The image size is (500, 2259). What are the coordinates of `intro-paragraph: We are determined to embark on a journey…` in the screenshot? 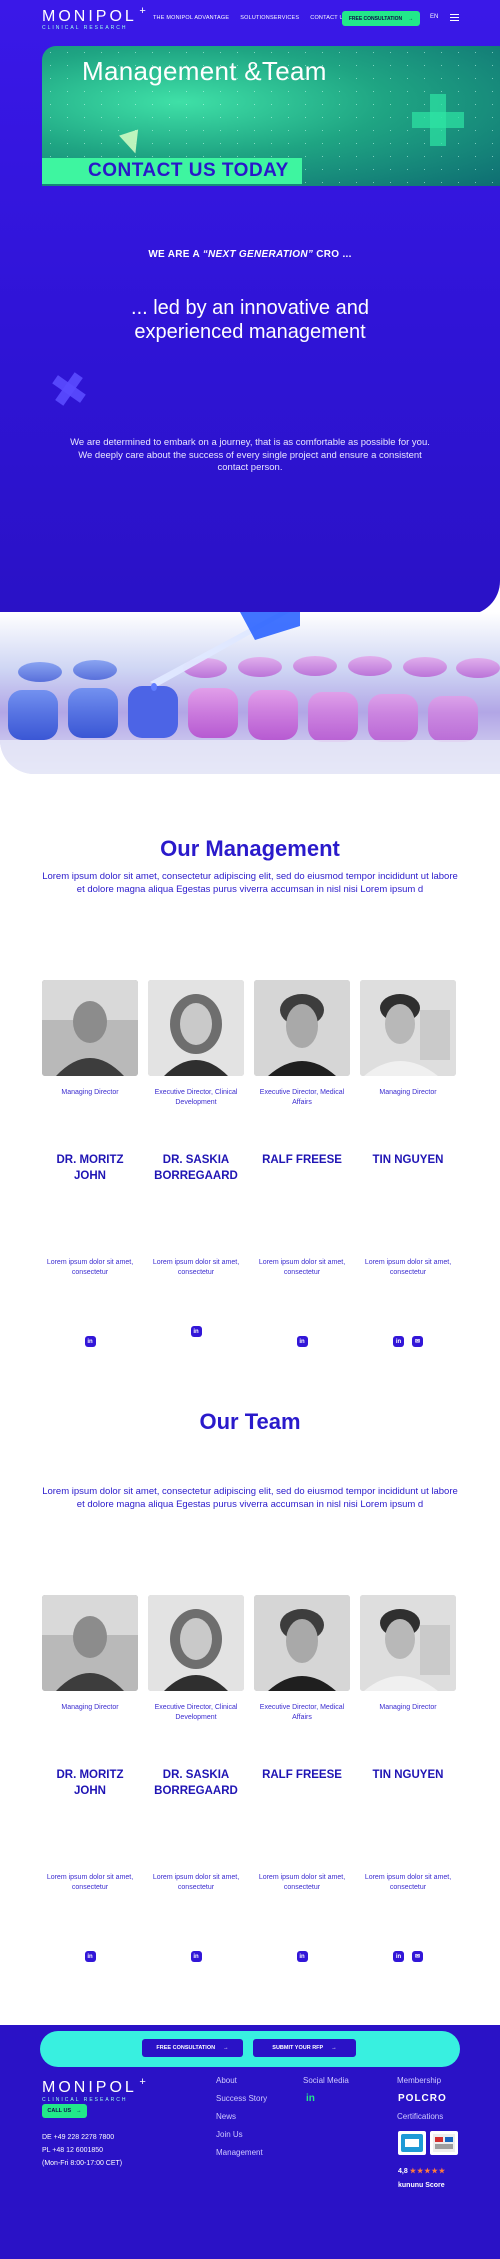 It's located at (250, 455).